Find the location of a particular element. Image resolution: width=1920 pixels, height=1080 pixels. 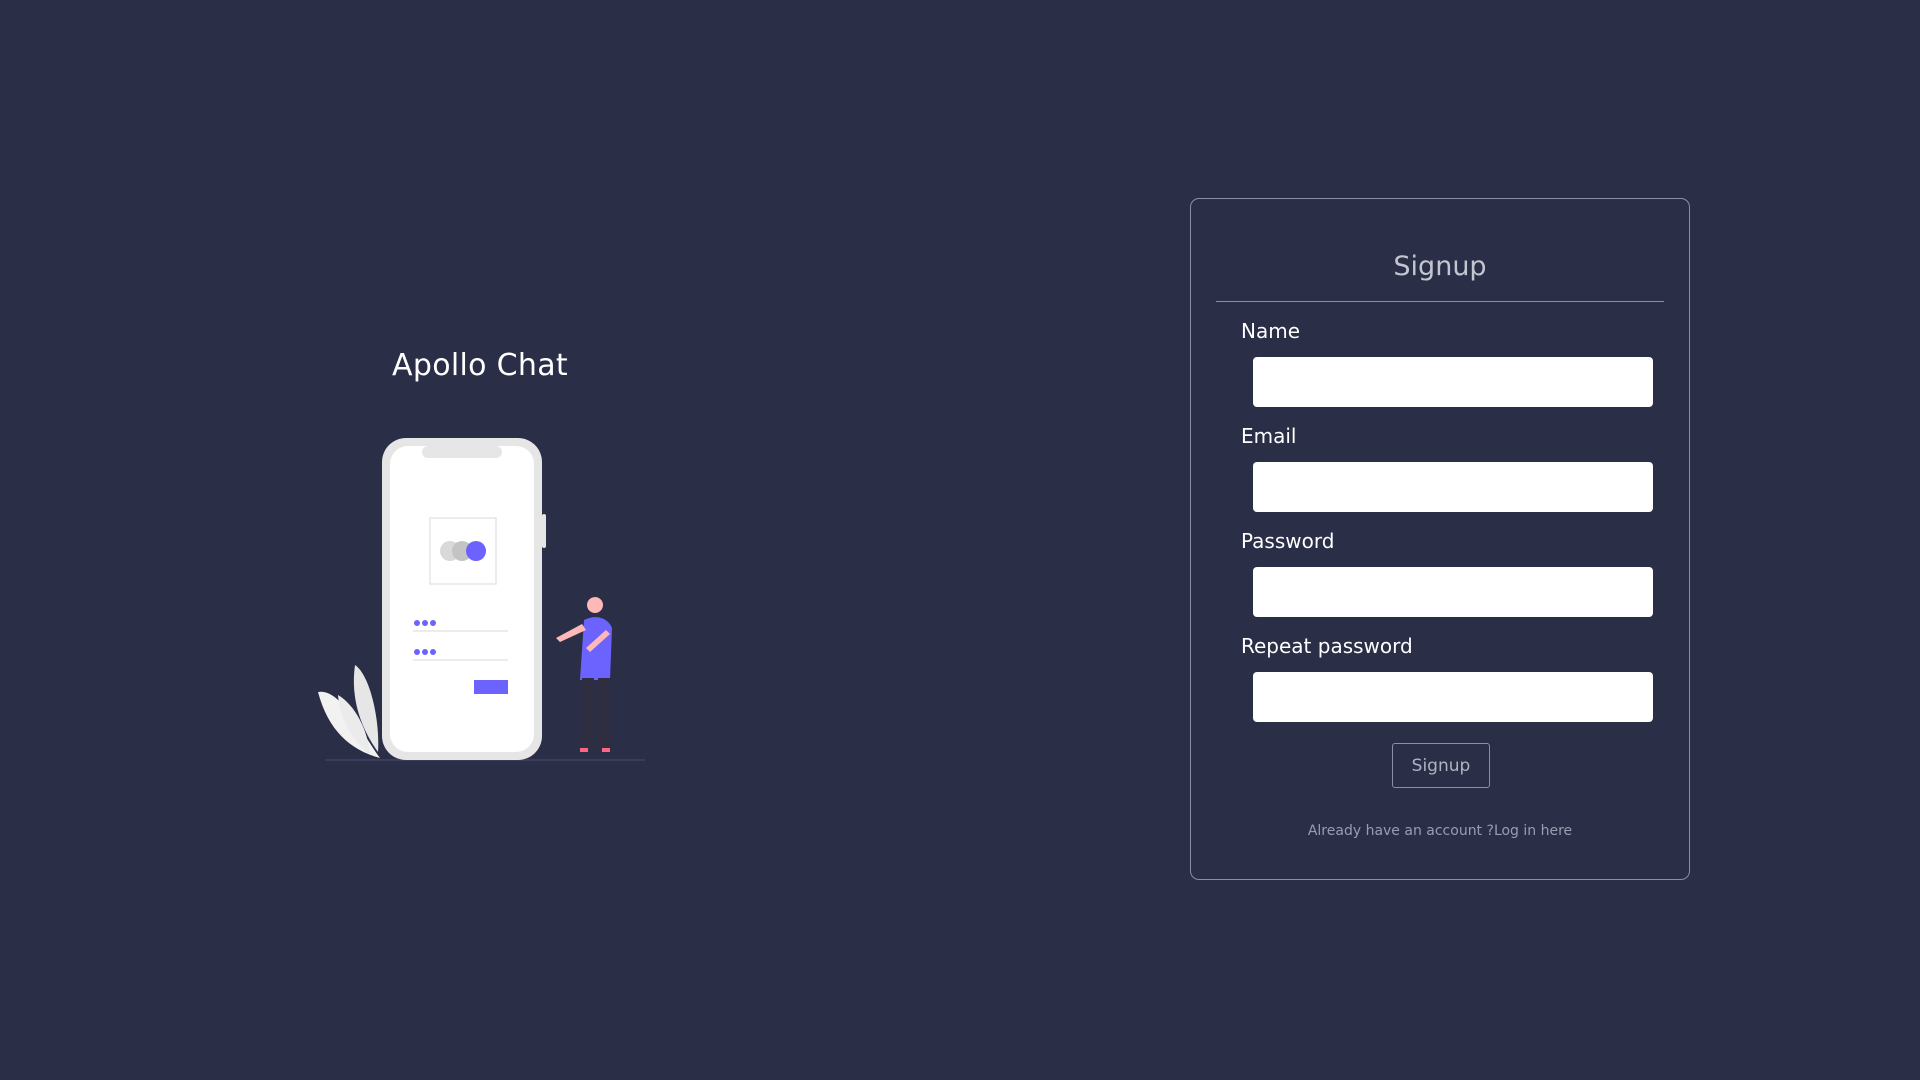

signup-title: Signup is located at coordinates (1440, 266).